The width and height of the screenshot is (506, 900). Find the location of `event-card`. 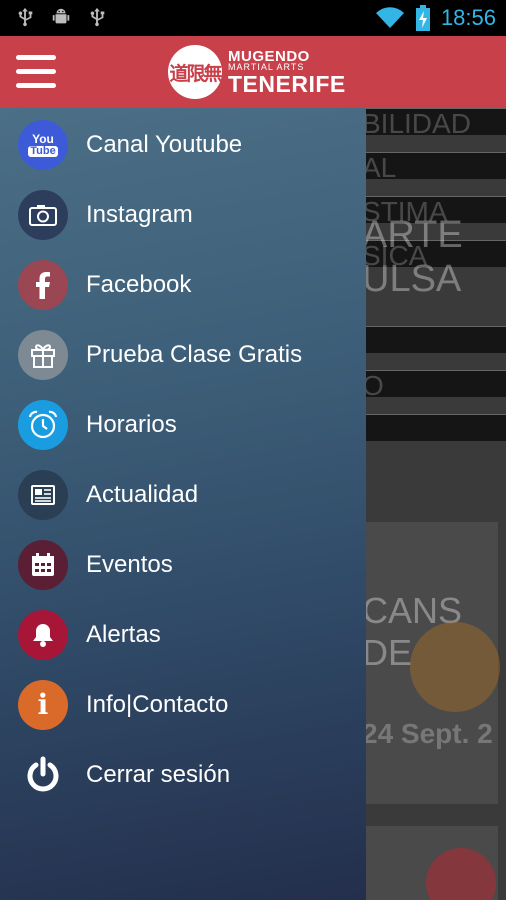

event-card is located at coordinates (432, 863).